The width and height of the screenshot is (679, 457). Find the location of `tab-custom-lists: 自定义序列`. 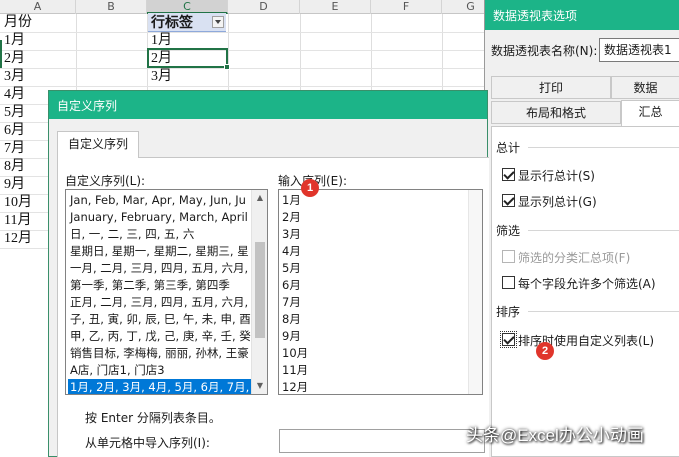

tab-custom-lists: 自定义序列 is located at coordinates (98, 144).